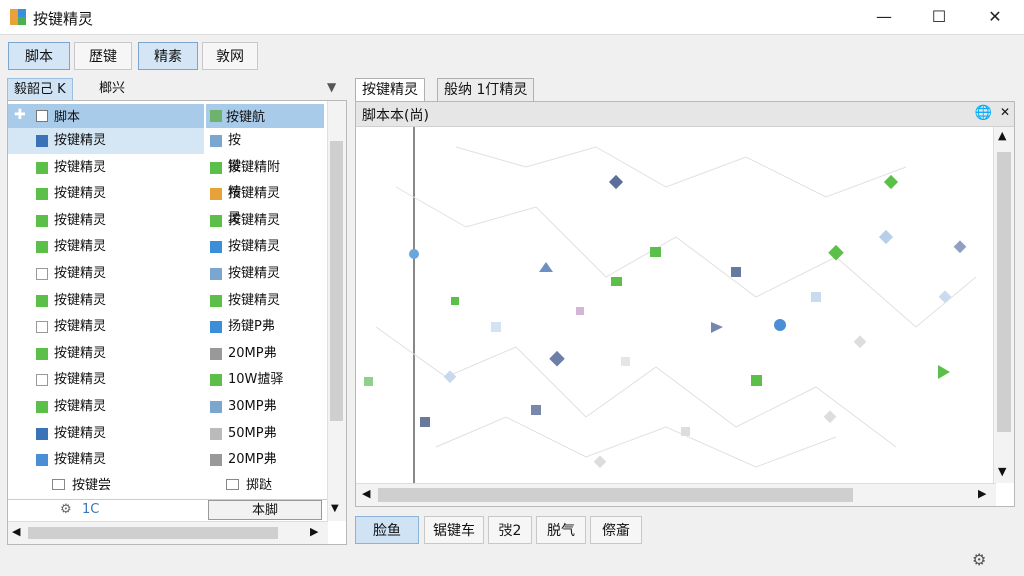 The image size is (1024, 576). I want to click on tree-vertical-scrollbar: ▼, so click(336, 311).